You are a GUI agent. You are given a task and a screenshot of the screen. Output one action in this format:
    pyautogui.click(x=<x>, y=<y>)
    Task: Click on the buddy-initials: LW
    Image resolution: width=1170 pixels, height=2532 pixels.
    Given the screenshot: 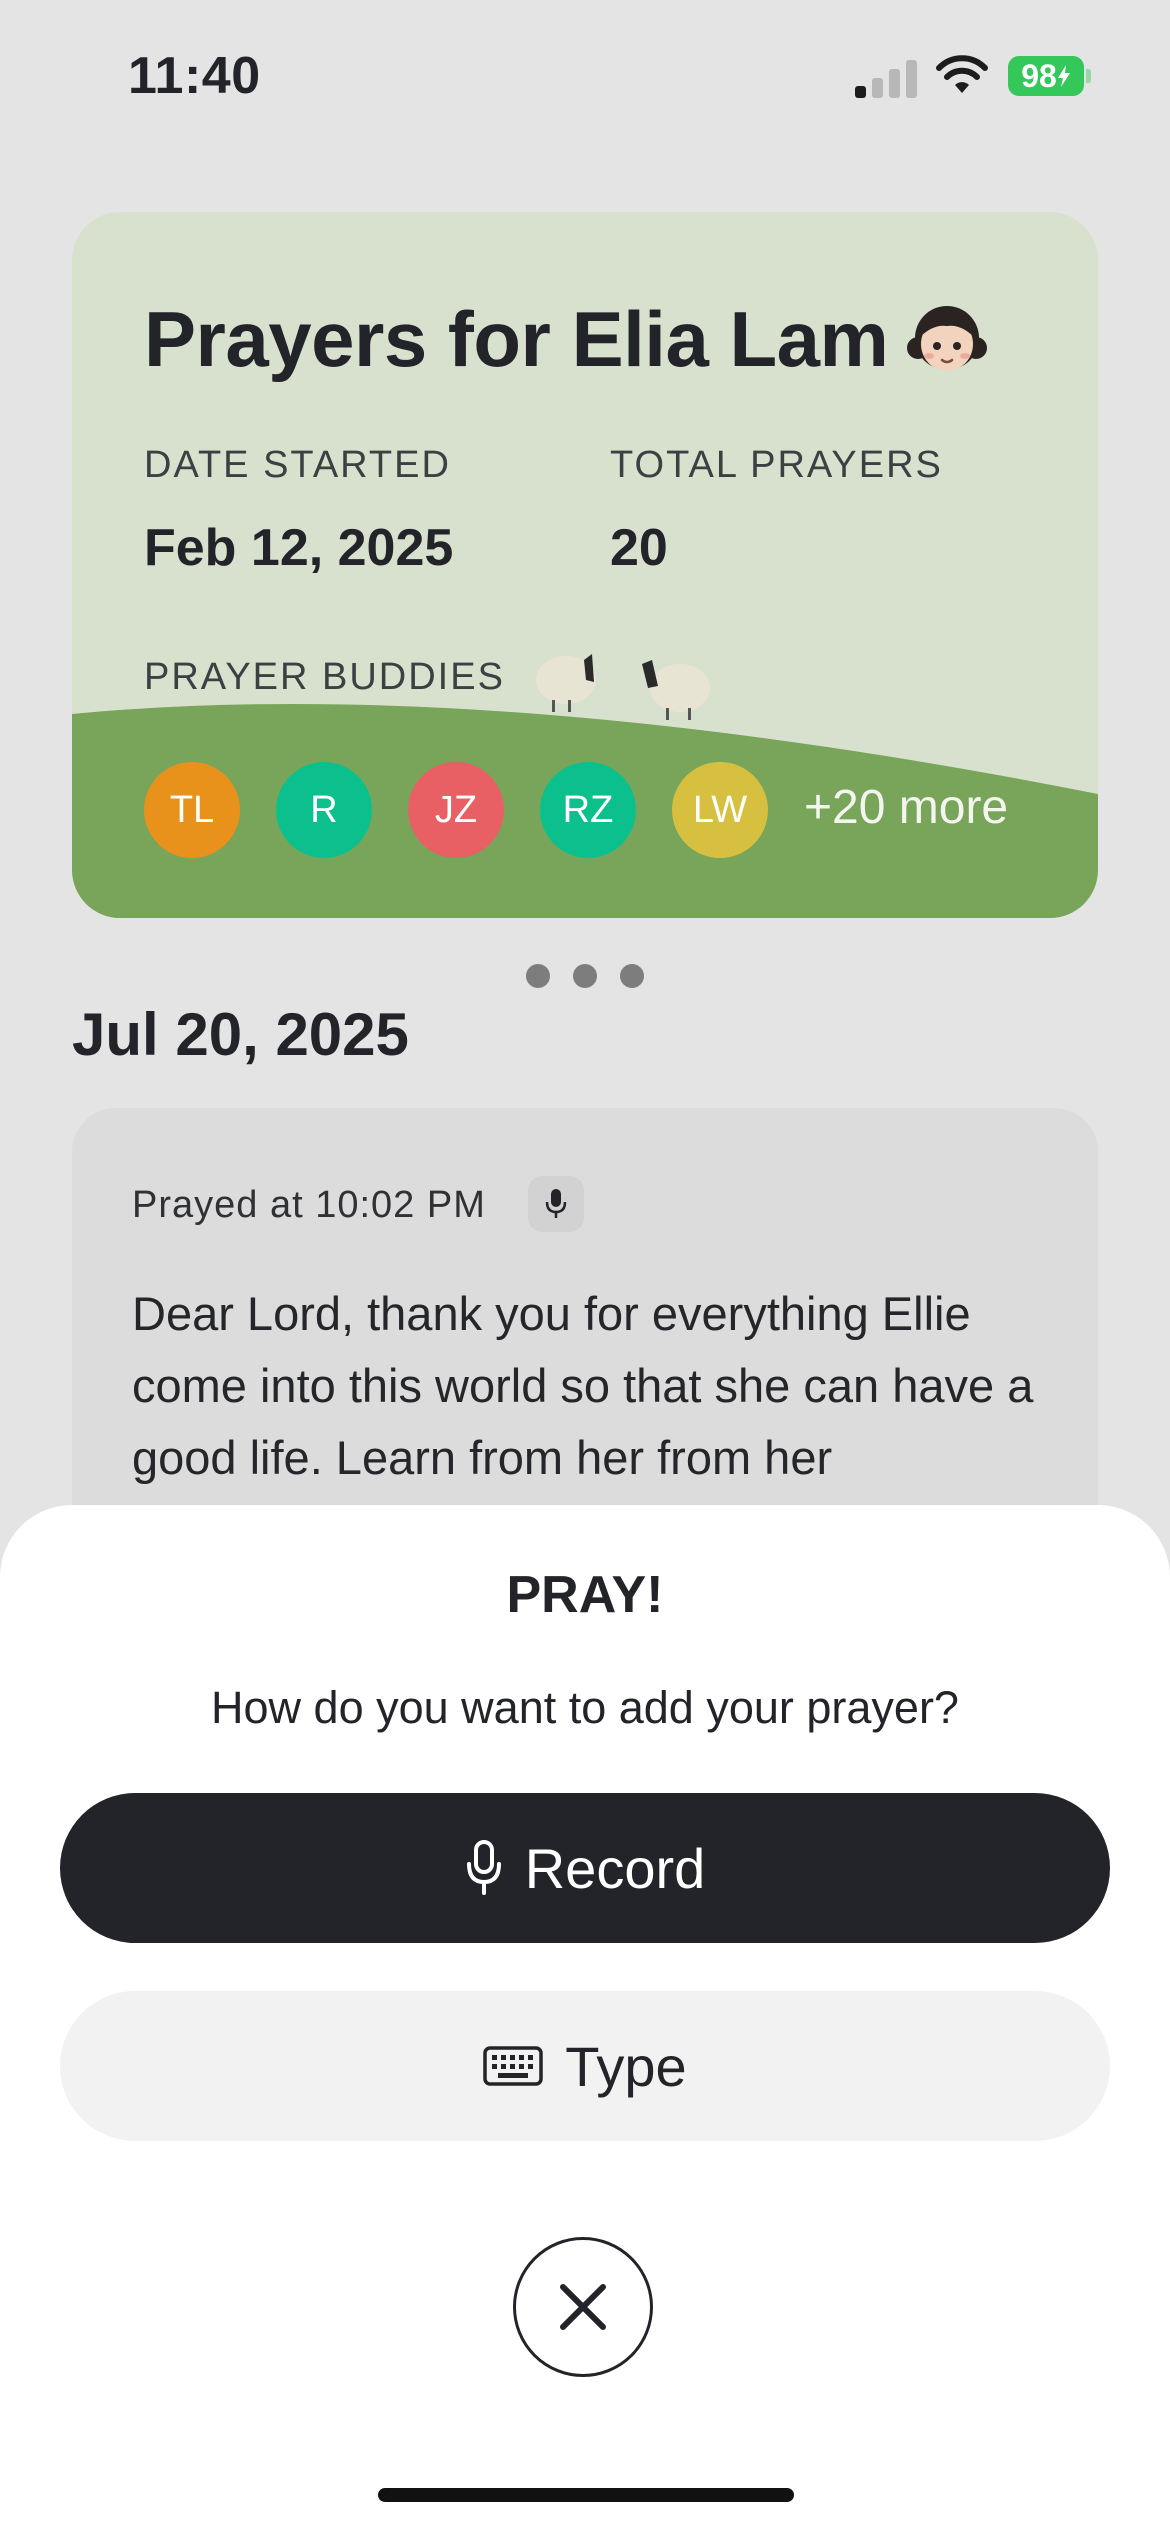 What is the action you would take?
    pyautogui.click(x=720, y=809)
    